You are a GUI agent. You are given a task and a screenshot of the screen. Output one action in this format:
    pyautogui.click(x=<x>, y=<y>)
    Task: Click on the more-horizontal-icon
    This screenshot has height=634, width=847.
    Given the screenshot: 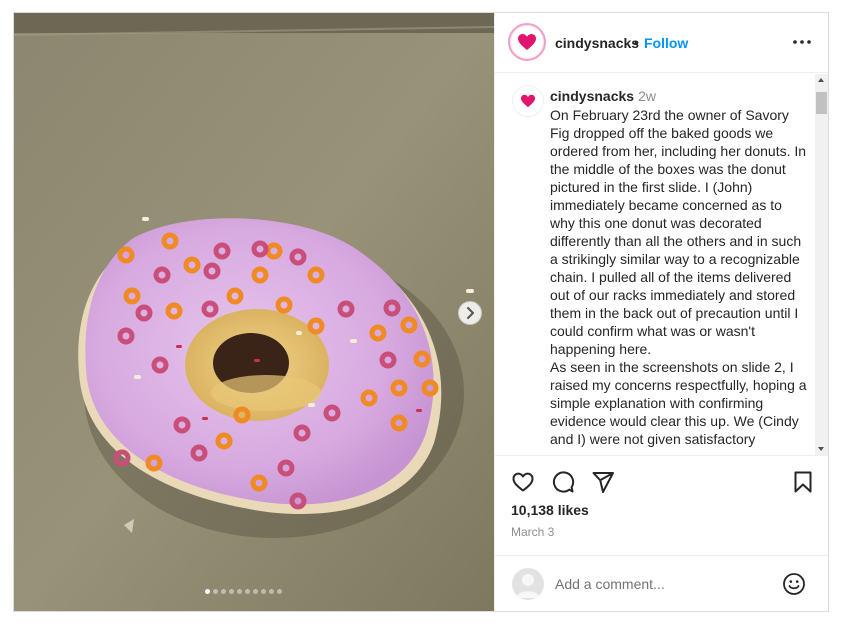 What is the action you would take?
    pyautogui.click(x=802, y=42)
    